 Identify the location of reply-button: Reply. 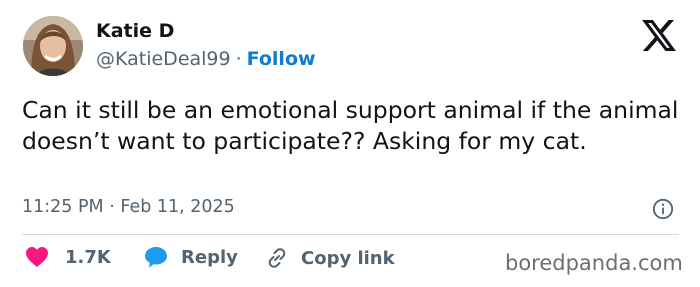
(191, 257).